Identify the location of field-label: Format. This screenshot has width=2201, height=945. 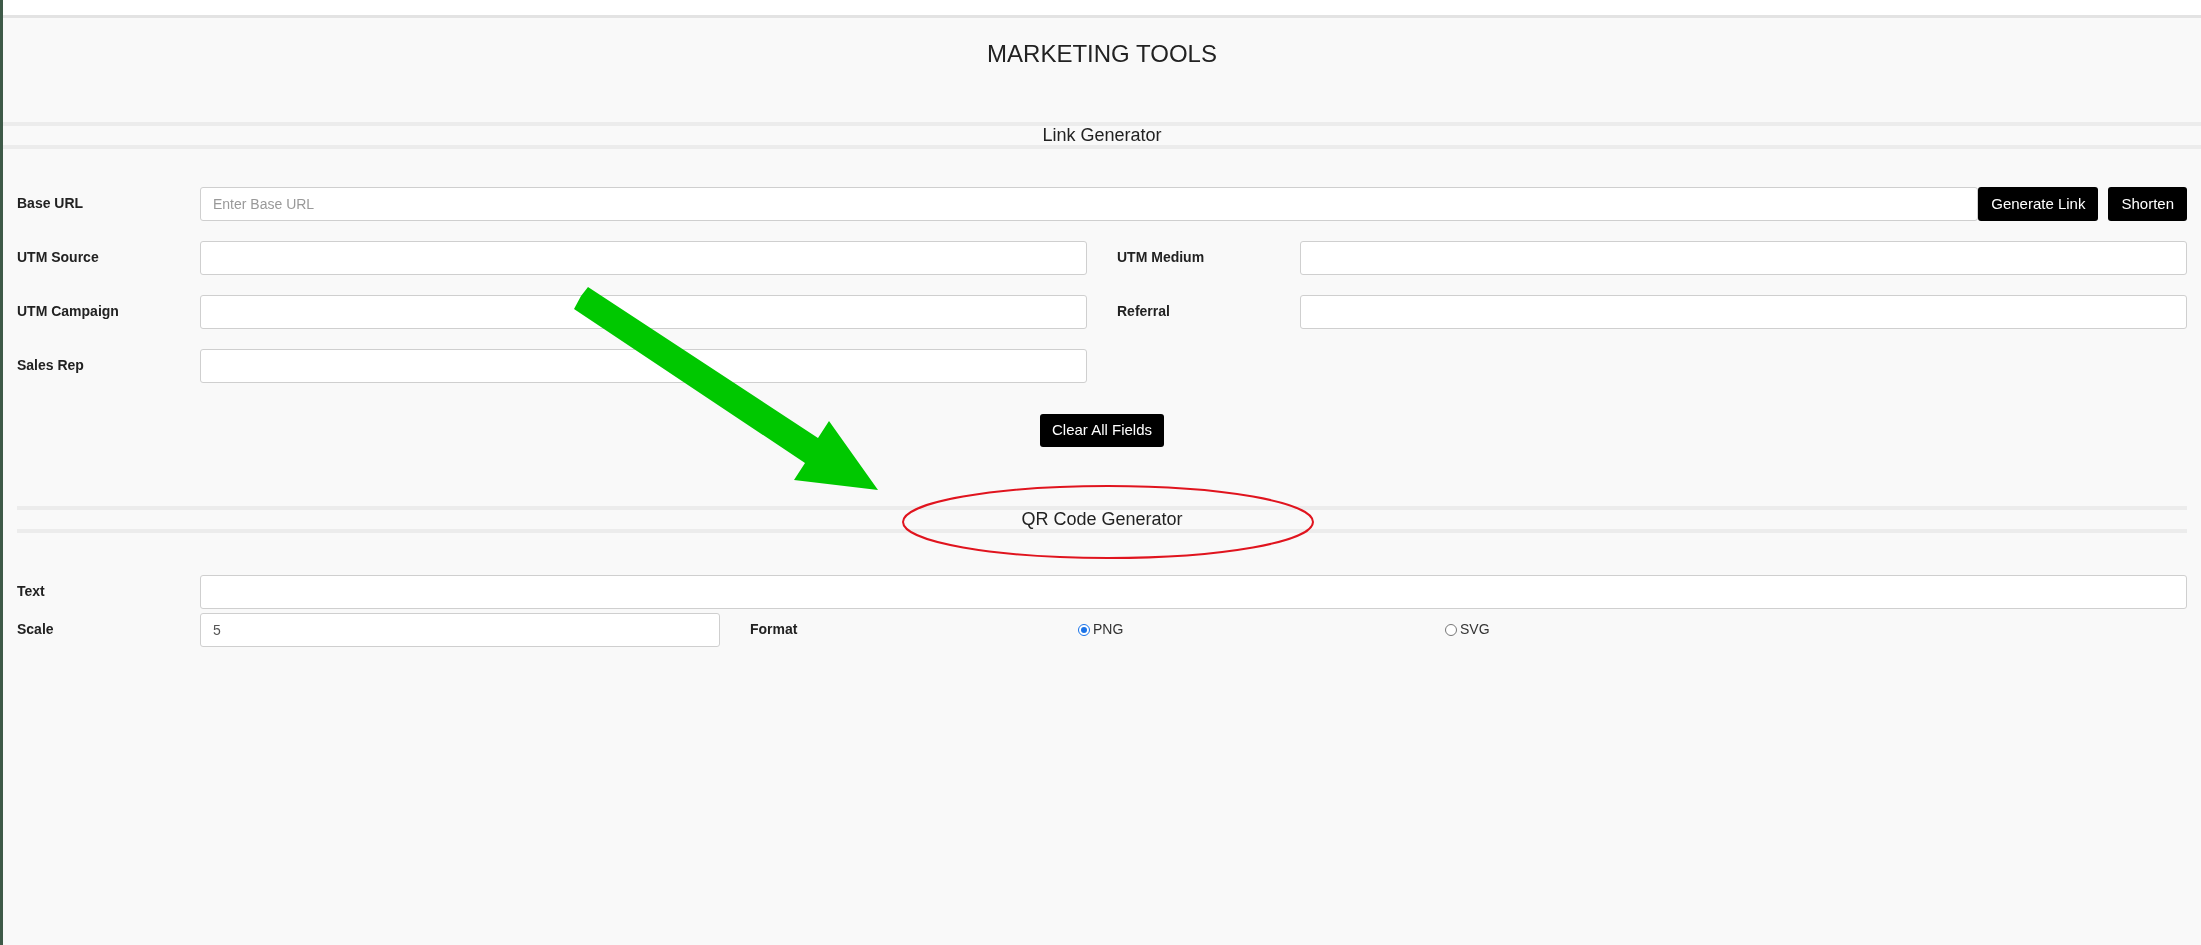
(774, 629).